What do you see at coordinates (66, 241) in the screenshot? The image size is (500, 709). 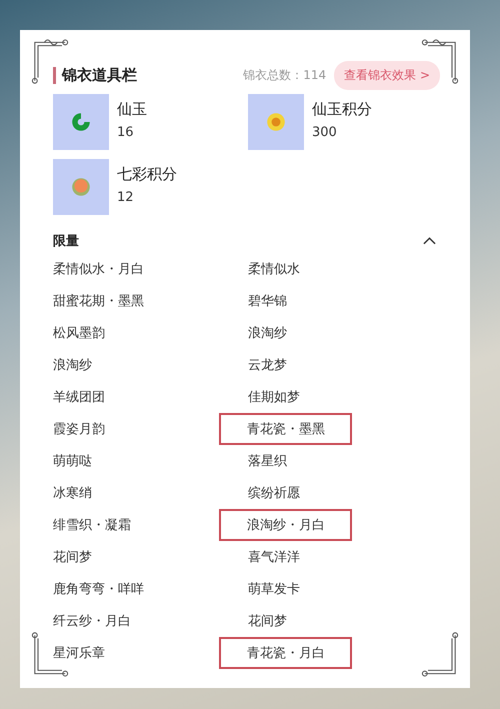 I see `section-title: 限量` at bounding box center [66, 241].